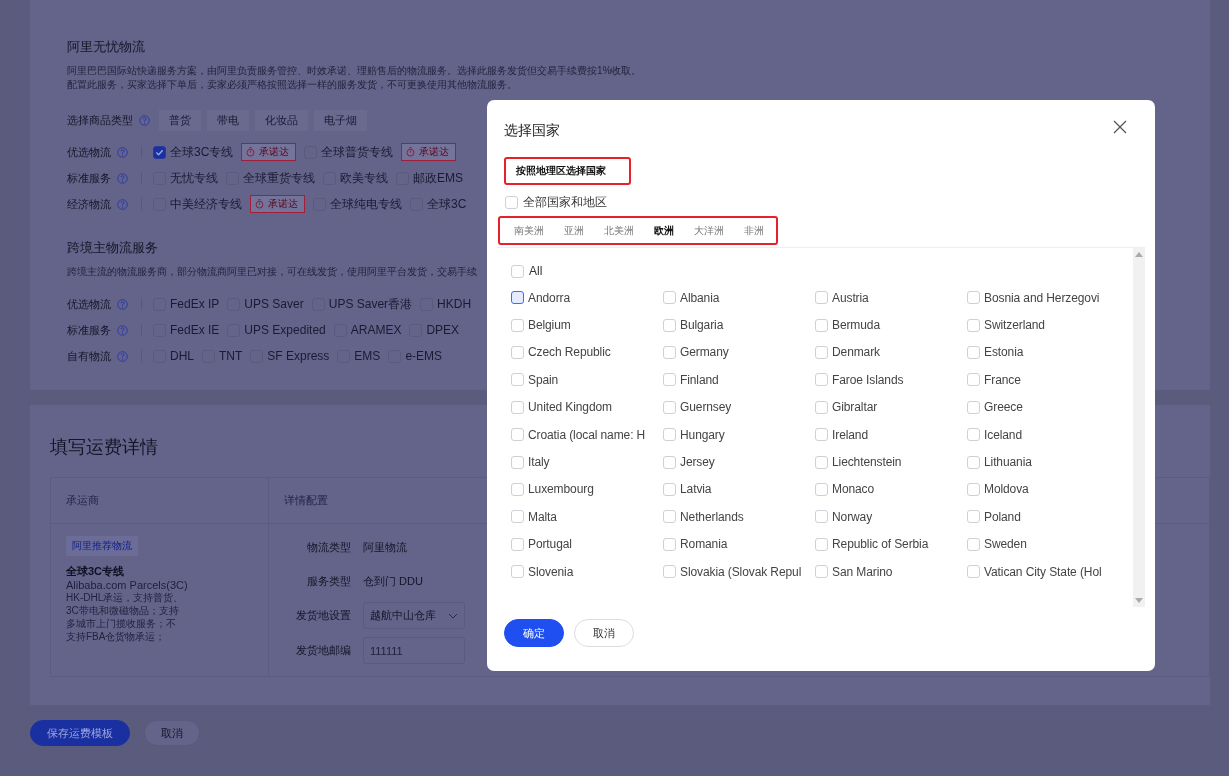  Describe the element at coordinates (357, 152) in the screenshot. I see `option-label: 全球普货专线` at that location.